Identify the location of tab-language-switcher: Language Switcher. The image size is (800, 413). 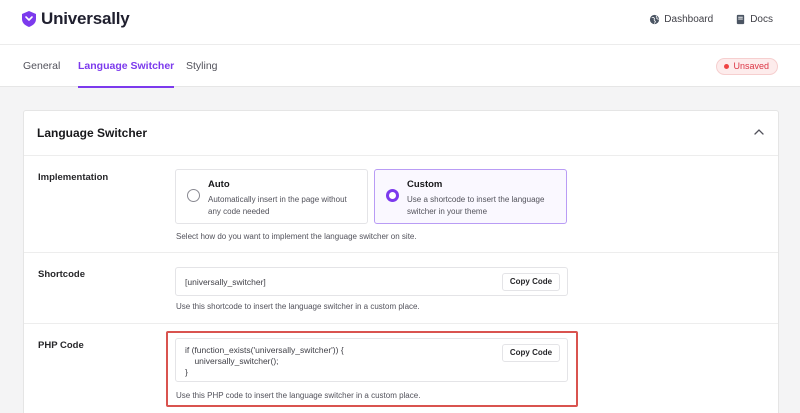
(126, 66).